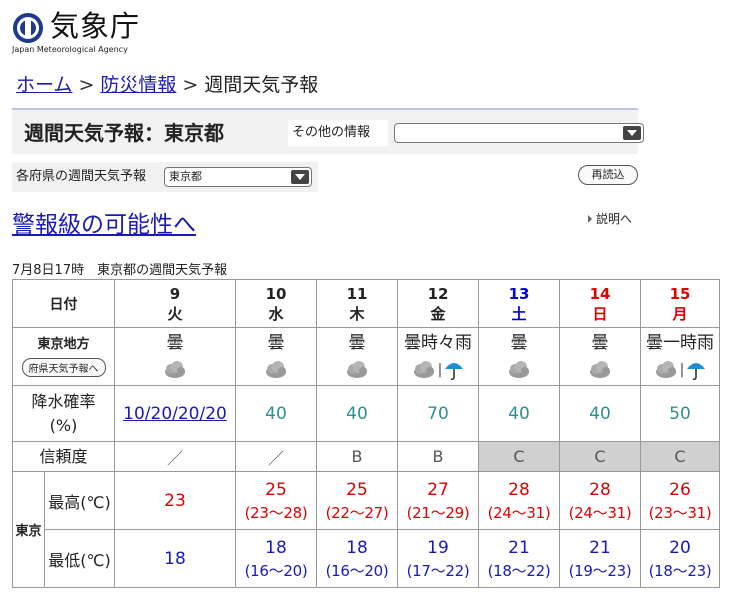  I want to click on region-cell: 東京地方 府県天気予報へ, so click(63, 356).